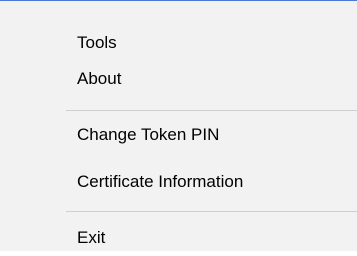 The width and height of the screenshot is (357, 256). Describe the element at coordinates (97, 42) in the screenshot. I see `menu-item-label: Tools` at that location.